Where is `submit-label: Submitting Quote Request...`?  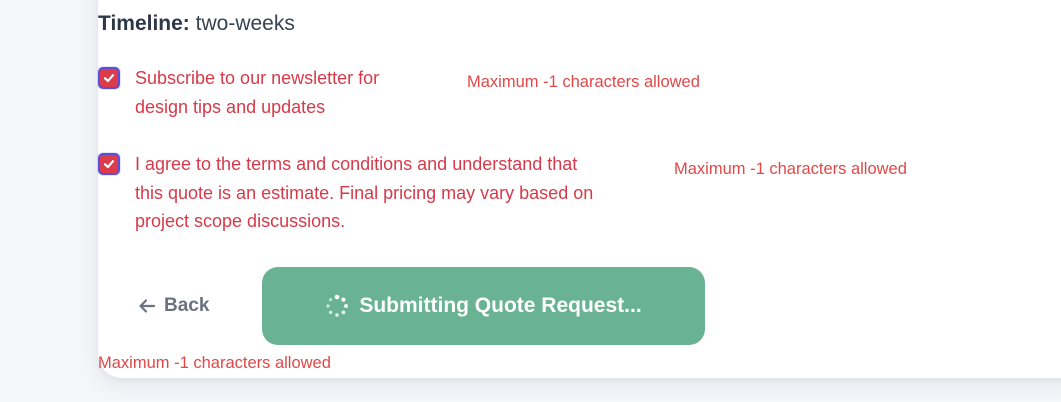 submit-label: Submitting Quote Request... is located at coordinates (500, 305).